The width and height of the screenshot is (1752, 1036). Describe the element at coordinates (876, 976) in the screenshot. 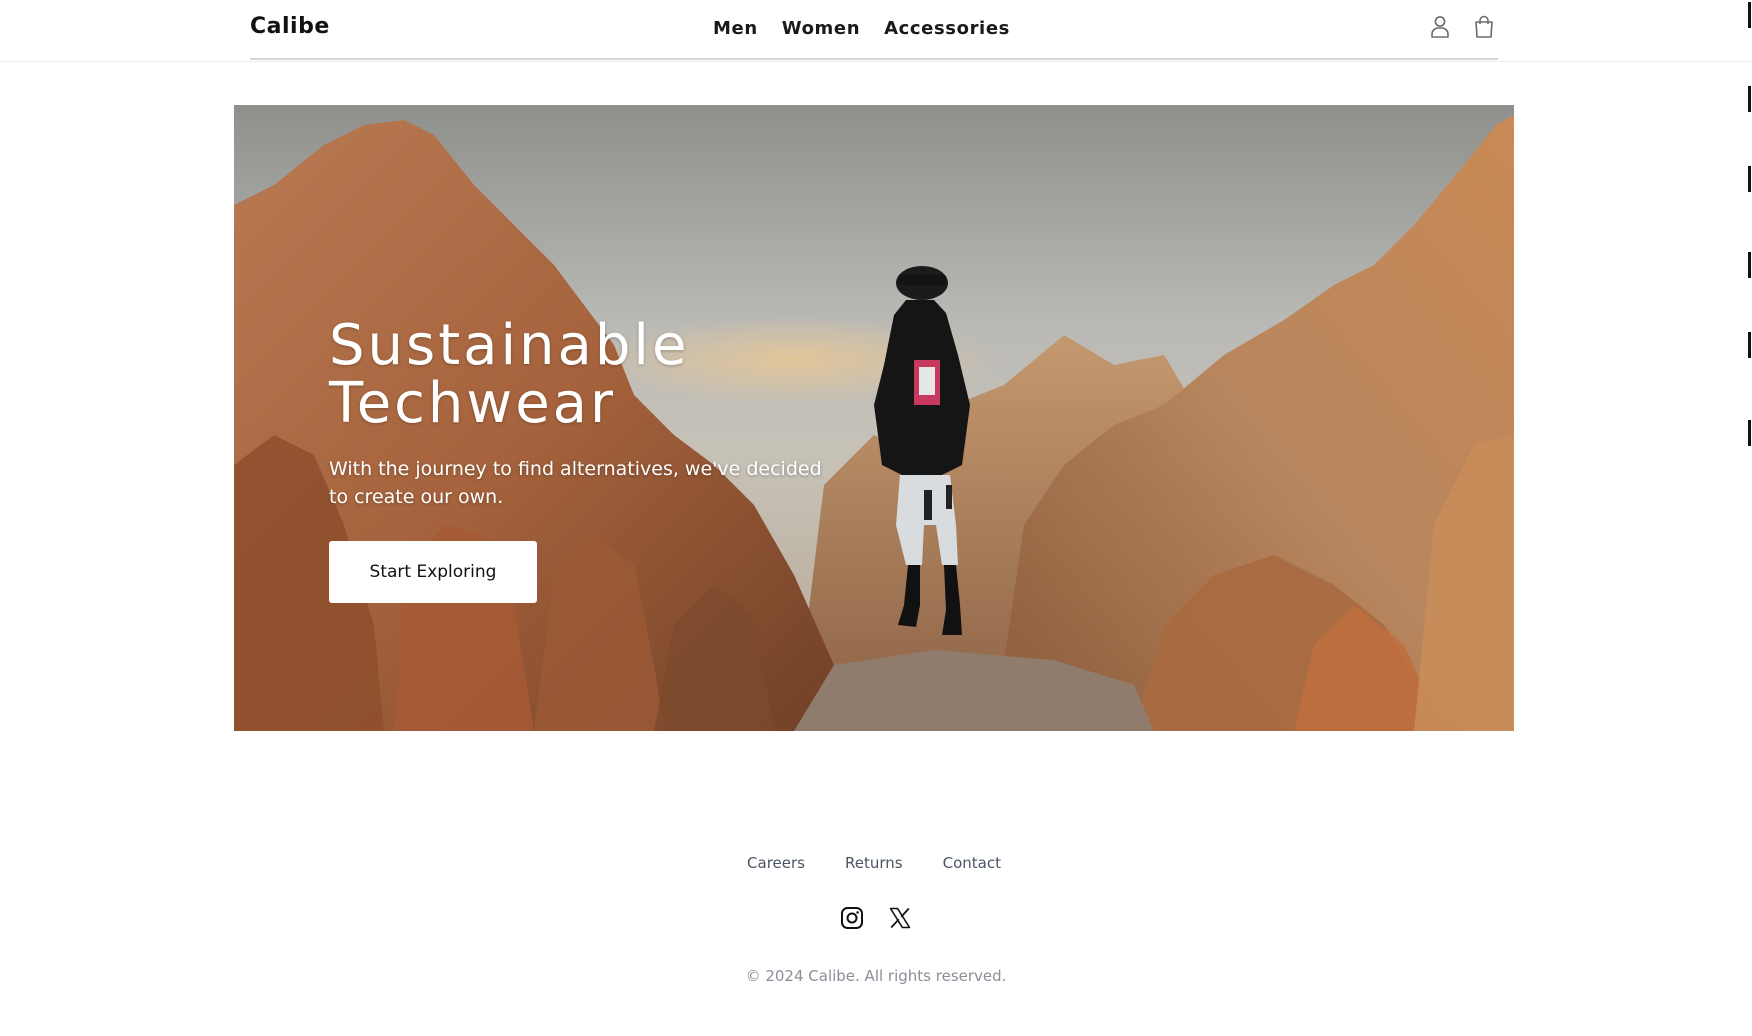

I see `copyright-text: © 2024 Calibe. All rights reserved.` at that location.